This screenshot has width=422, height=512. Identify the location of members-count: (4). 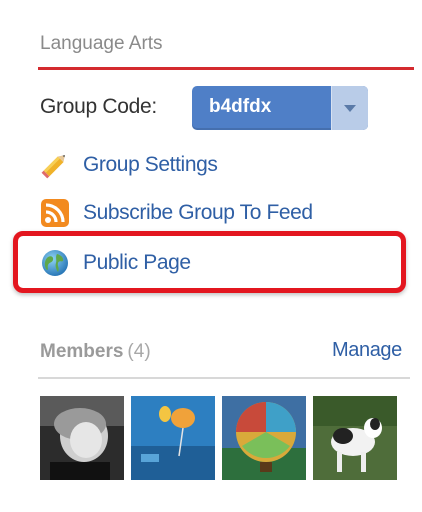
(139, 351).